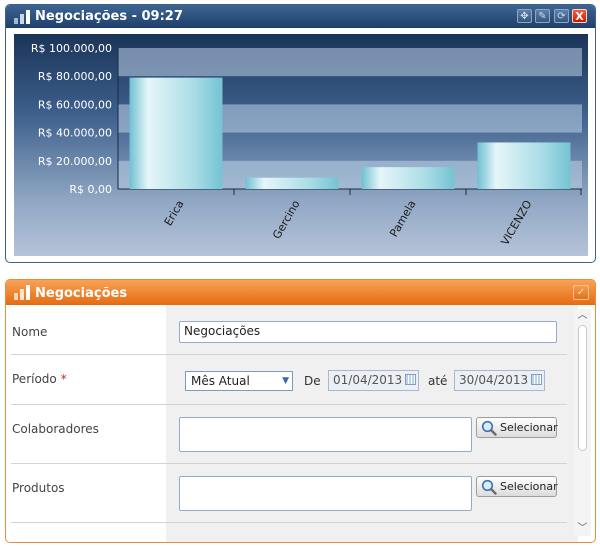 The height and width of the screenshot is (546, 600). I want to click on produtos-select-button: Selecionar, so click(517, 486).